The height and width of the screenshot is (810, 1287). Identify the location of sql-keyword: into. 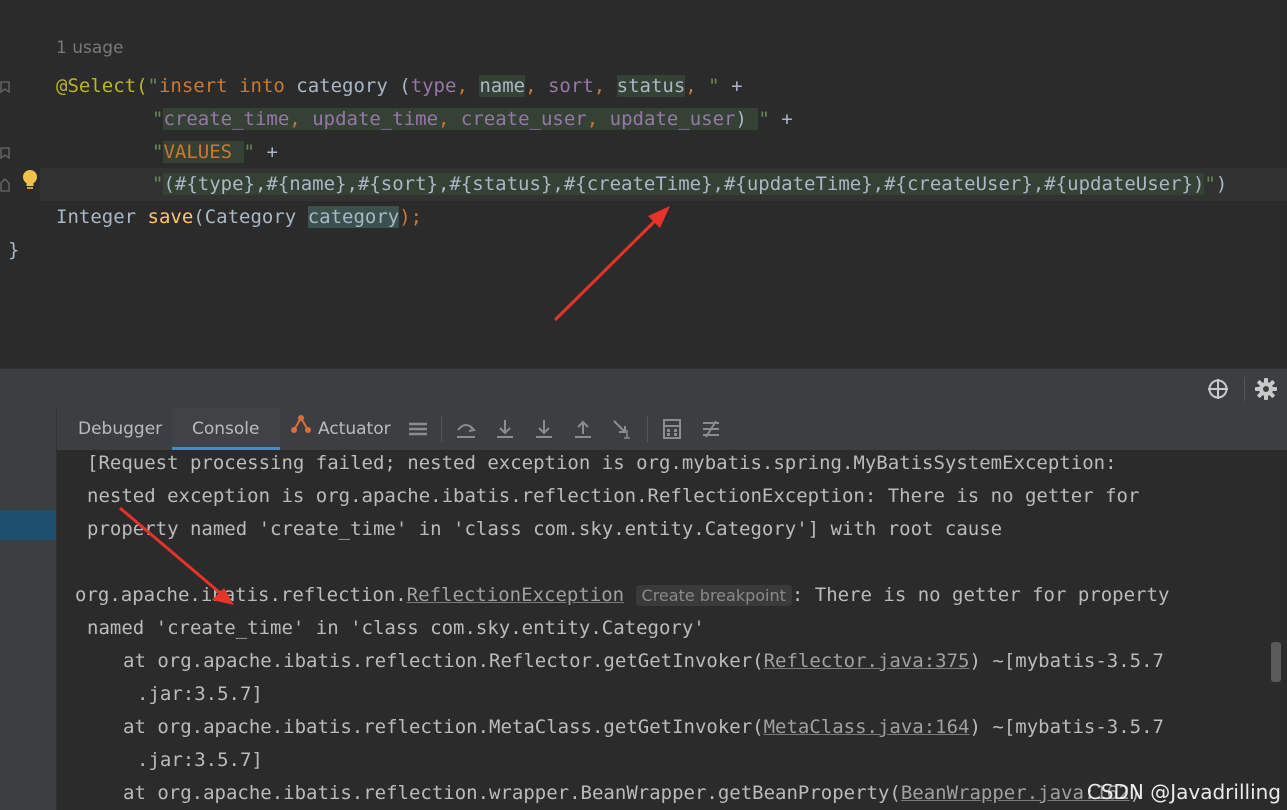
(262, 86).